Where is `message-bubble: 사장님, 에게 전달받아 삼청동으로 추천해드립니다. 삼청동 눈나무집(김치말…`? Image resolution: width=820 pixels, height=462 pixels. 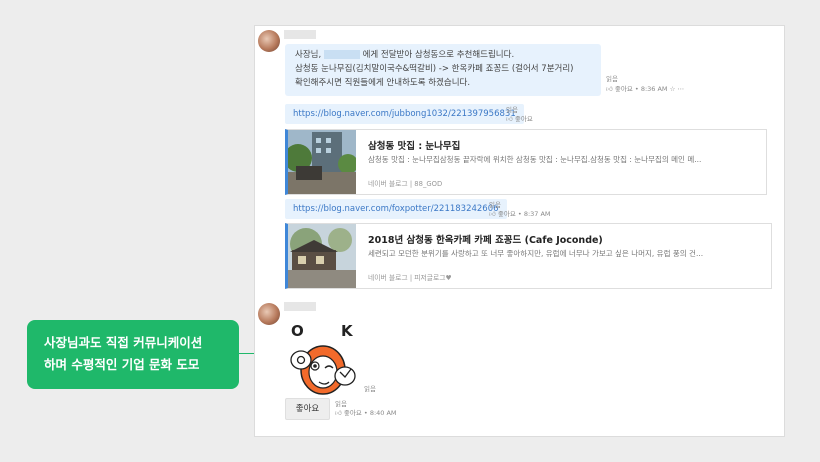 message-bubble: 사장님, 에게 전달받아 삼청동으로 추천해드립니다. 삼청동 눈나무집(김치말… is located at coordinates (443, 70).